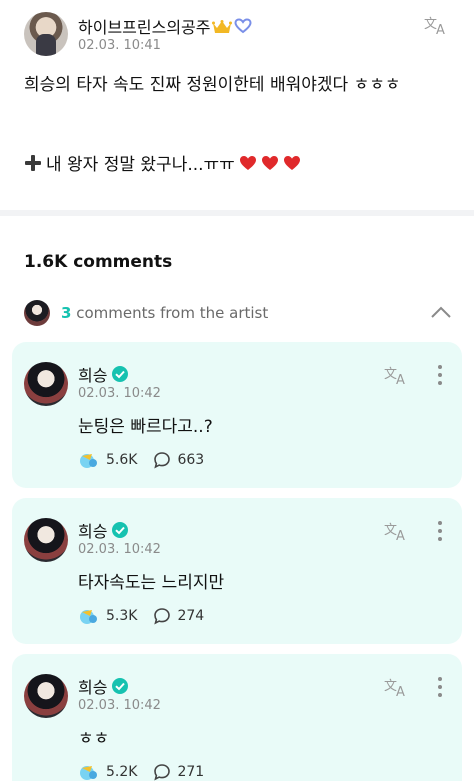 The width and height of the screenshot is (474, 781). Describe the element at coordinates (122, 772) in the screenshot. I see `cheer-count: 5.2K` at that location.